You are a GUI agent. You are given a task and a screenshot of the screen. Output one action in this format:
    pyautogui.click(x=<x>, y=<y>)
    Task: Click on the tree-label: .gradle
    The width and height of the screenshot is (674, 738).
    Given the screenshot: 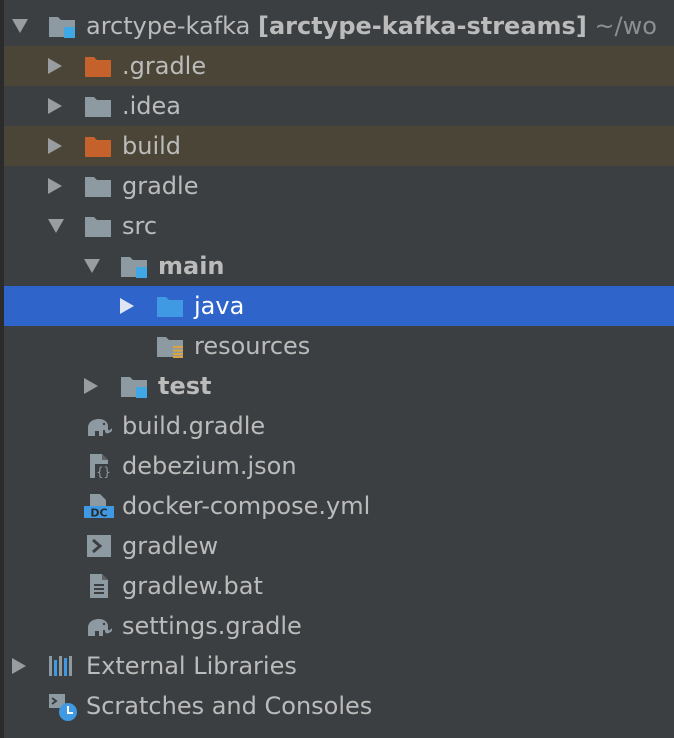 What is the action you would take?
    pyautogui.click(x=164, y=66)
    